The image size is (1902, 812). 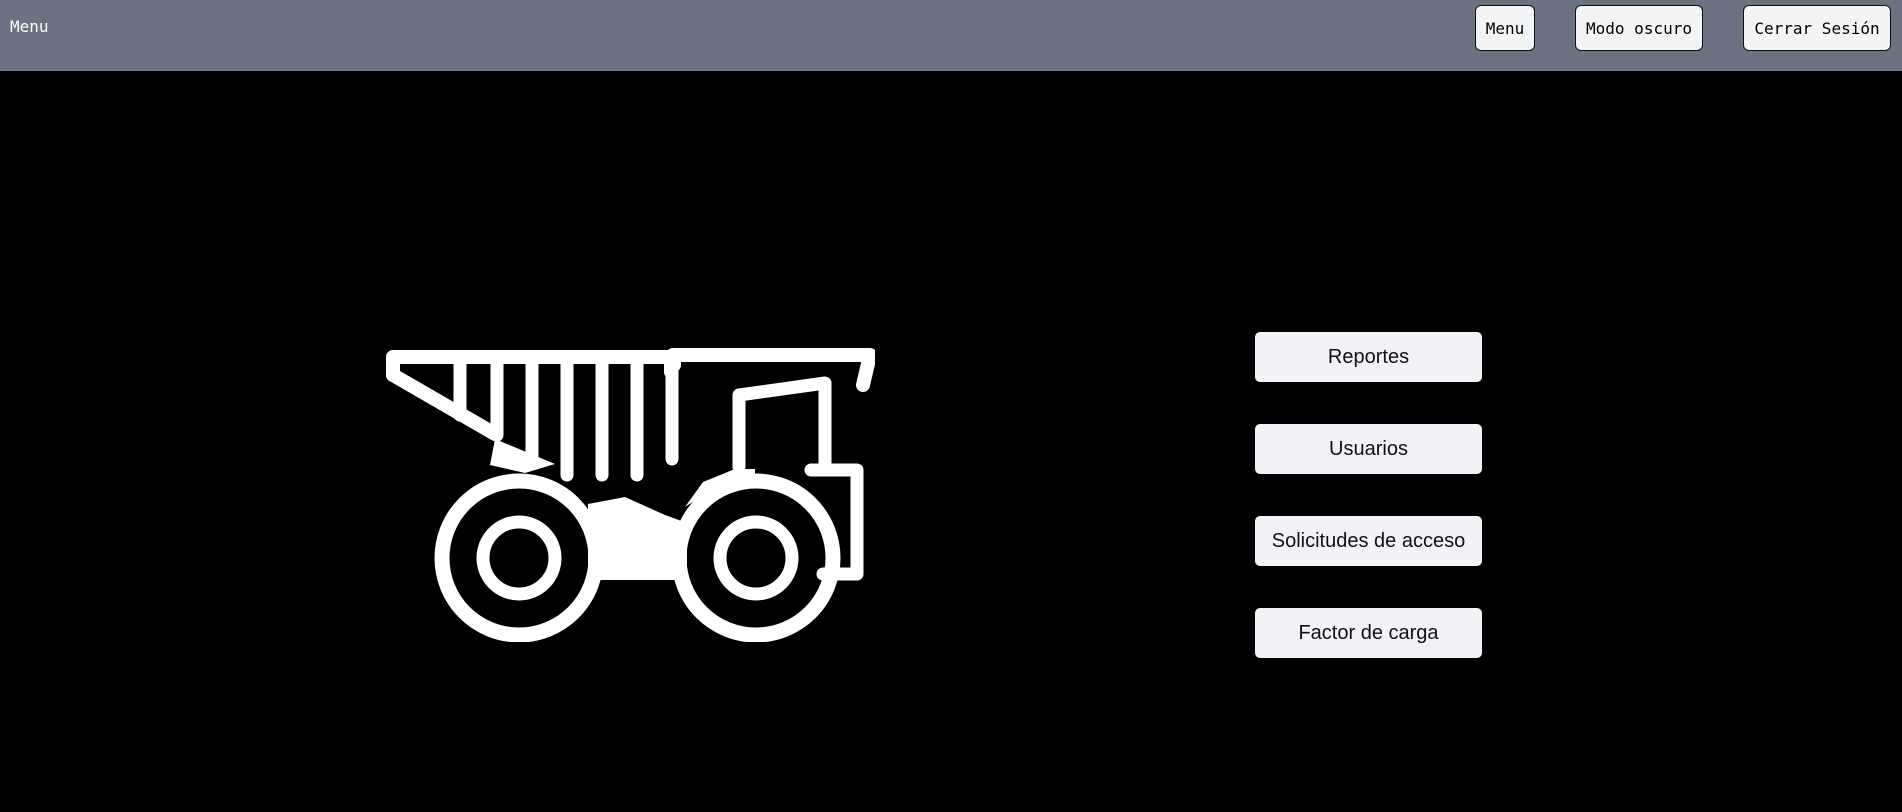 What do you see at coordinates (630, 495) in the screenshot?
I see `mining-dump-truck-icon` at bounding box center [630, 495].